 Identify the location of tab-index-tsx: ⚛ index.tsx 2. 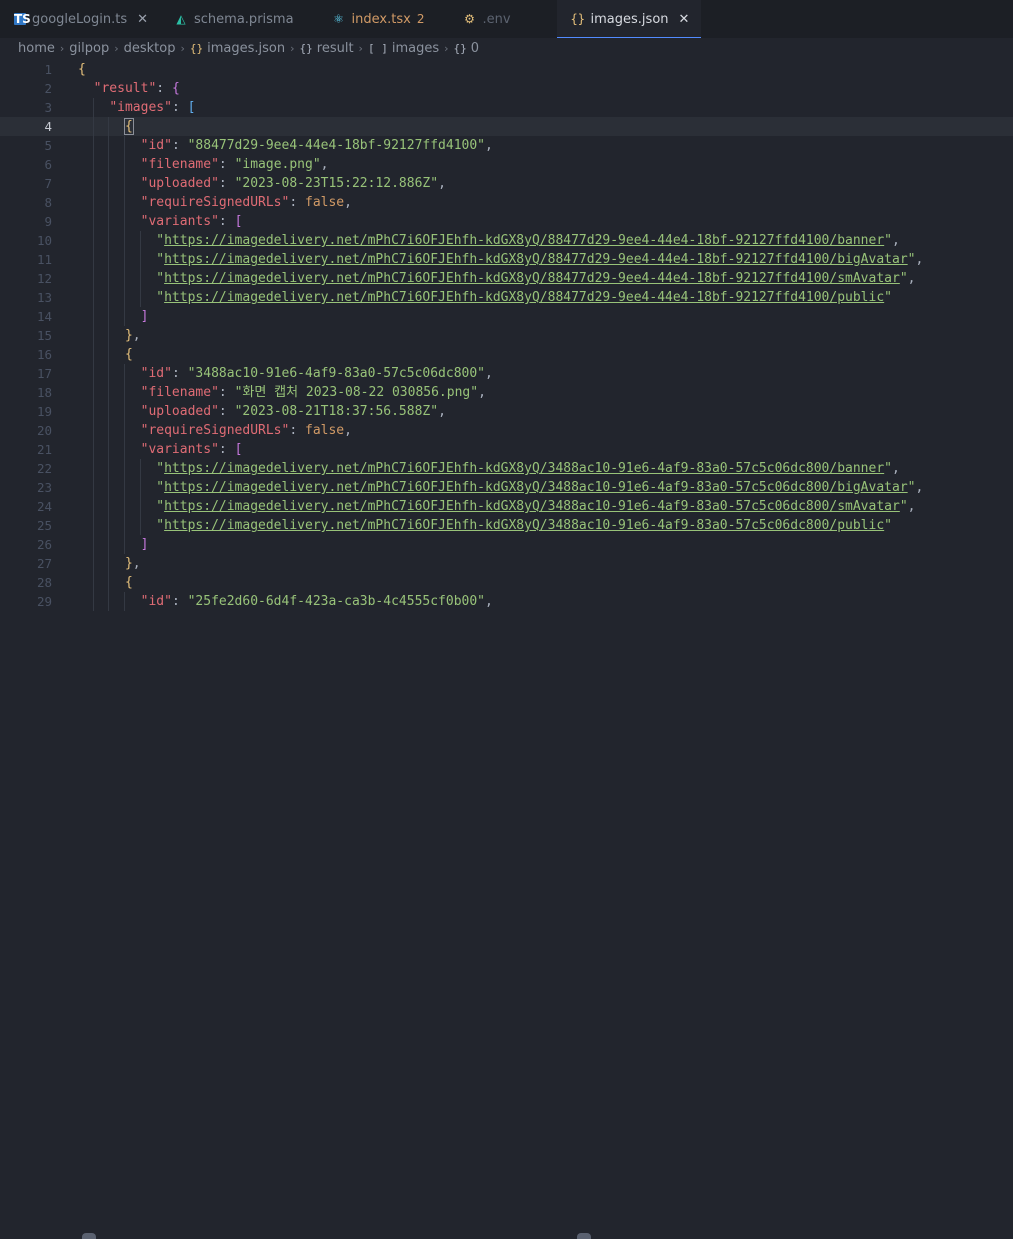
(371, 19).